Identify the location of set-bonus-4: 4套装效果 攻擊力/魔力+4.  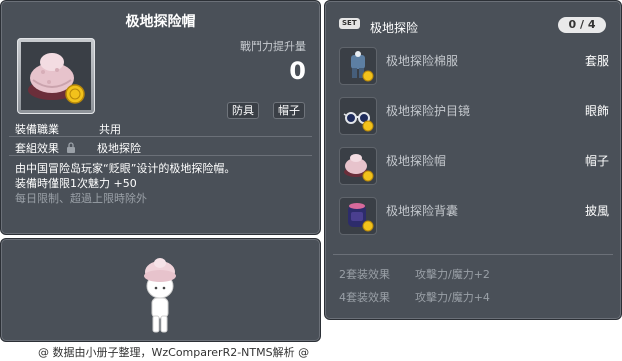
(414, 297).